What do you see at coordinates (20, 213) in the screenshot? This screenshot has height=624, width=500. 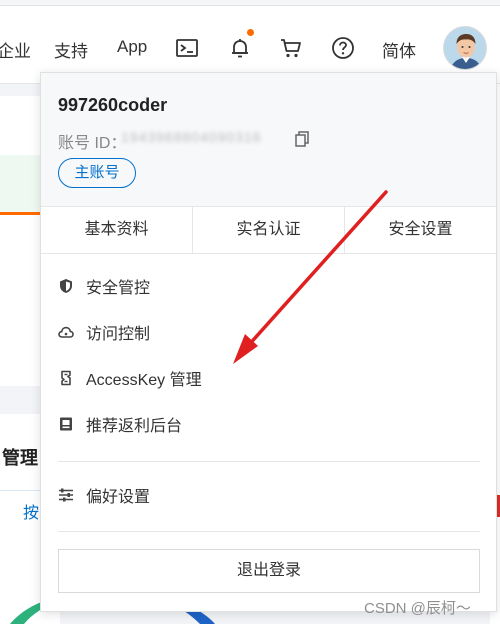 I see `background-accent-line` at bounding box center [20, 213].